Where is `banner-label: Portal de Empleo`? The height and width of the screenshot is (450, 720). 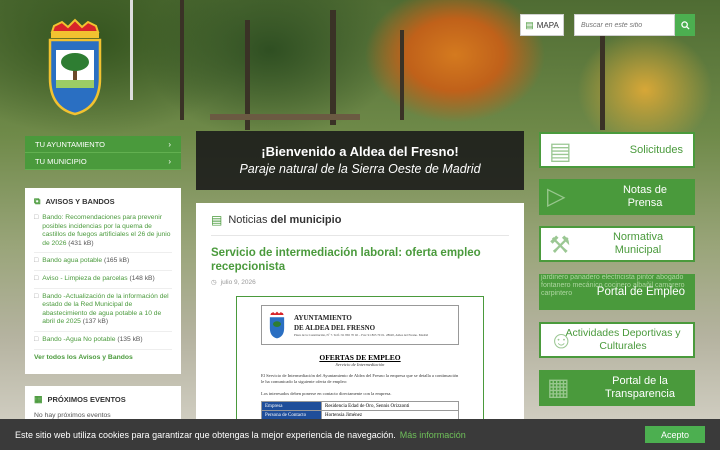
banner-label: Portal de Empleo is located at coordinates (640, 291).